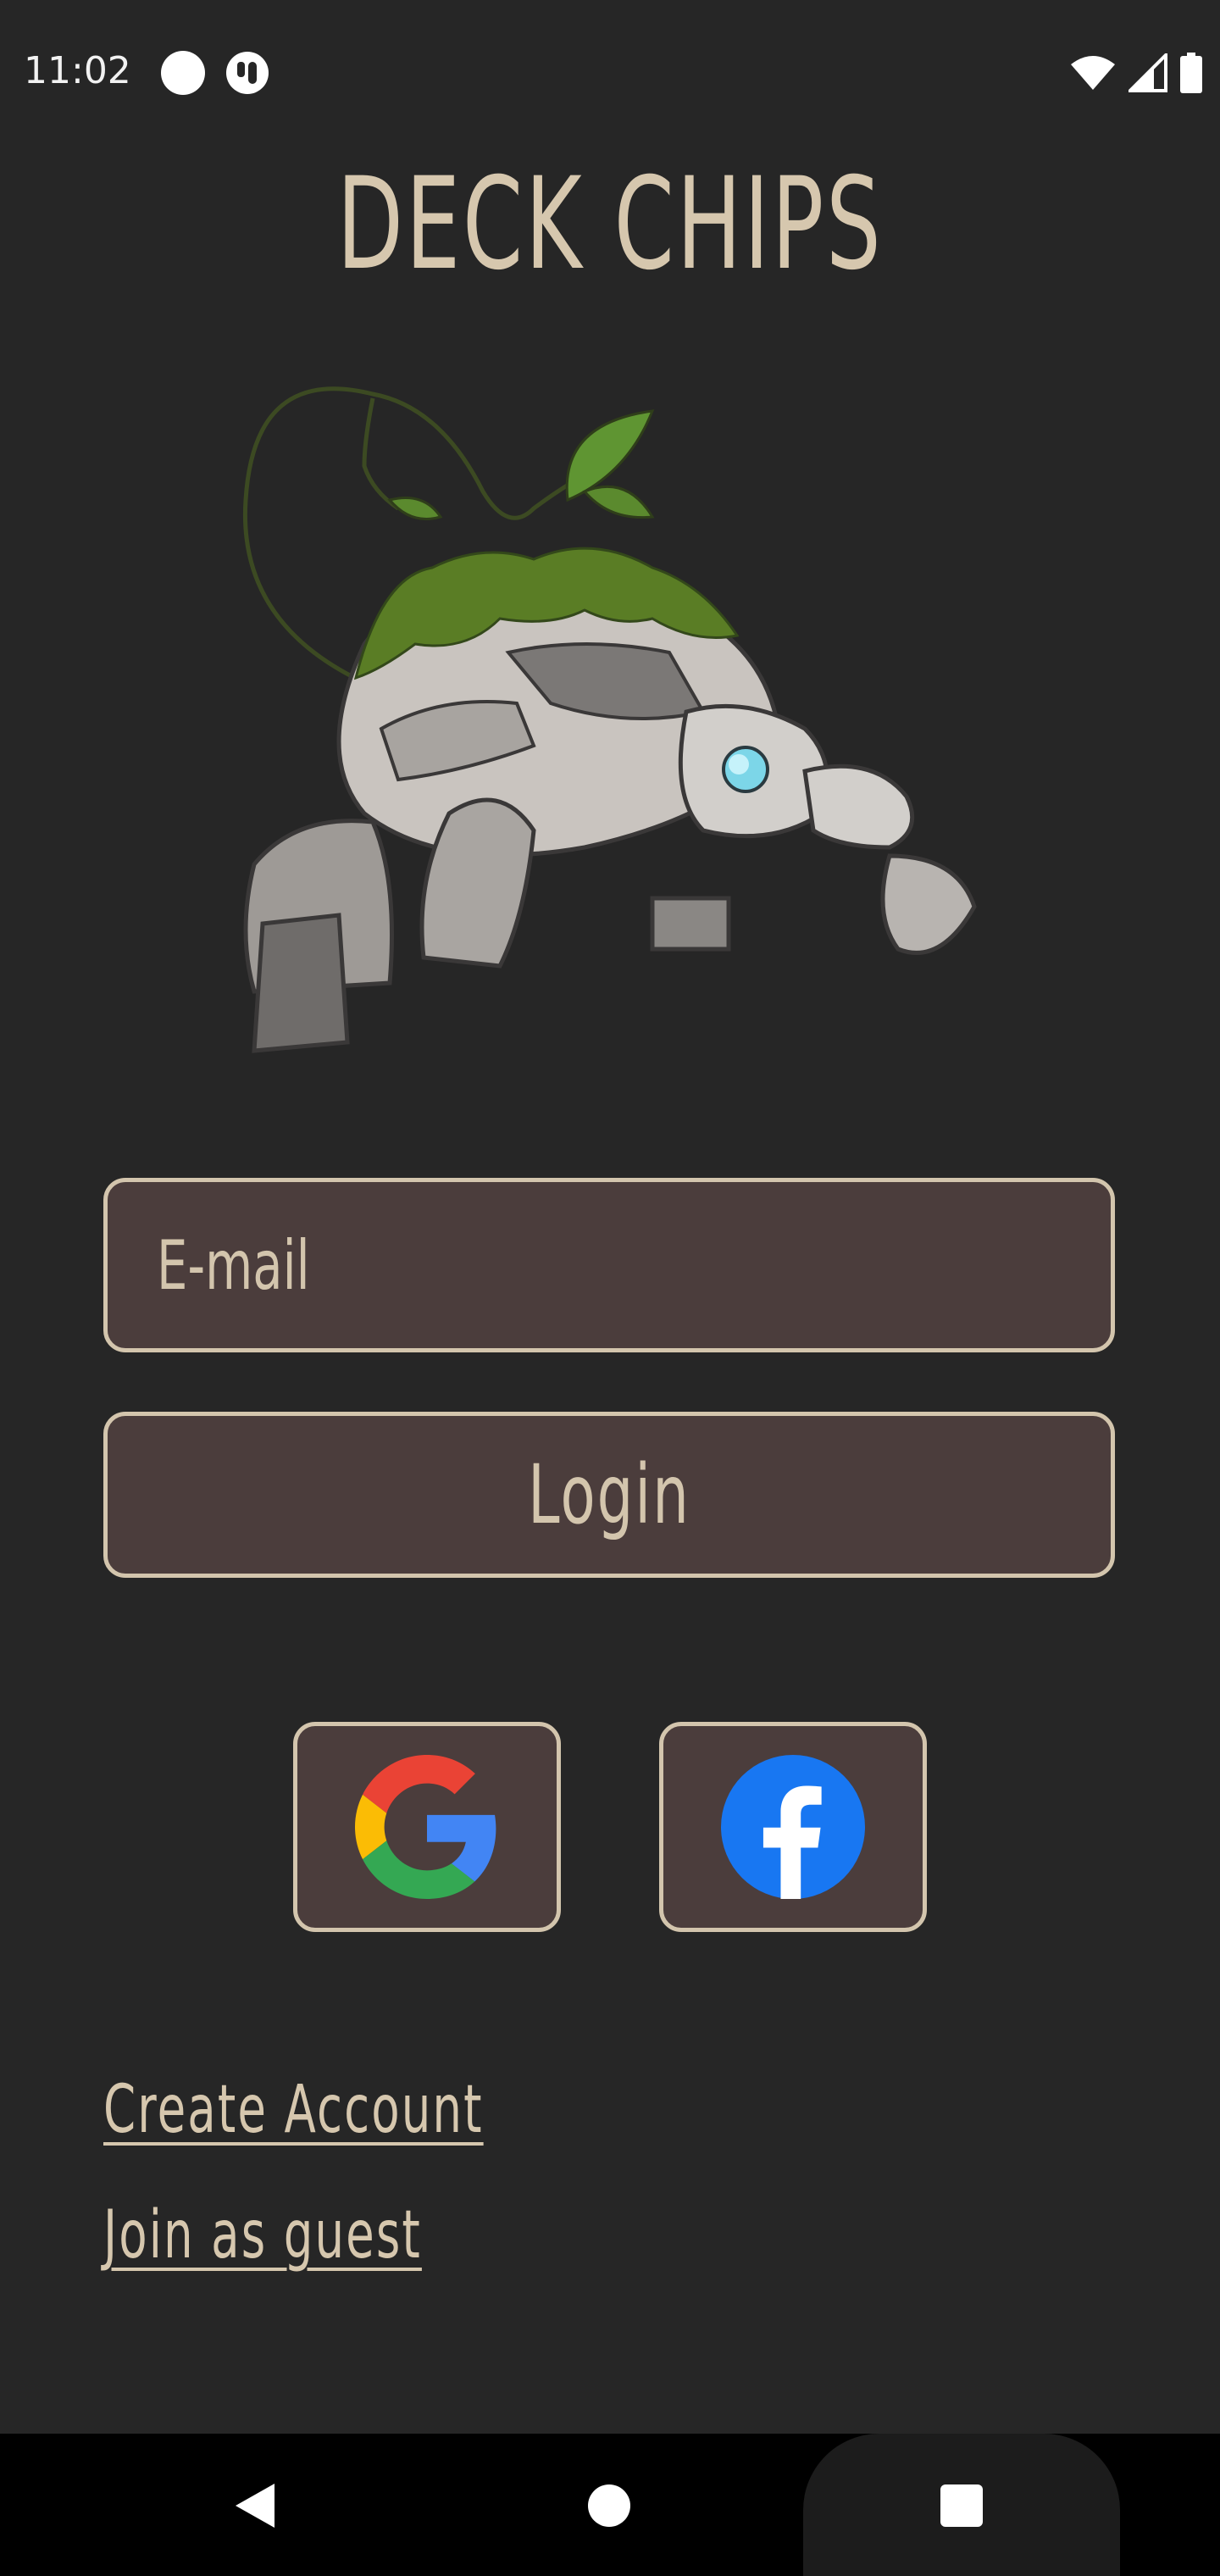  What do you see at coordinates (1147, 72) in the screenshot?
I see `cellular-signal-icon` at bounding box center [1147, 72].